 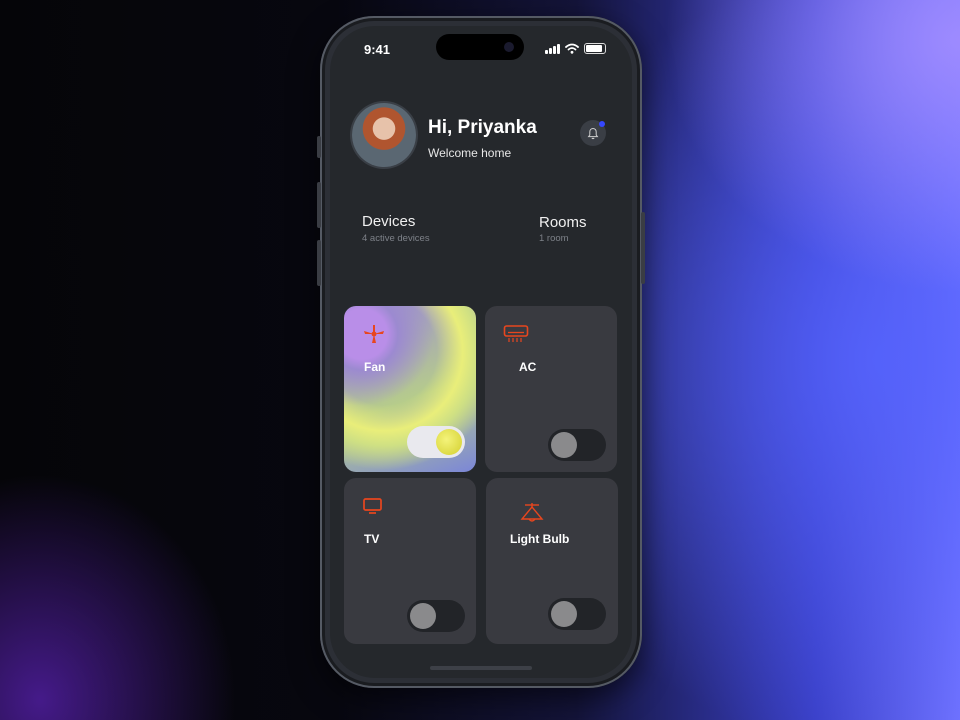 I want to click on volume-up-button, so click(x=319, y=205).